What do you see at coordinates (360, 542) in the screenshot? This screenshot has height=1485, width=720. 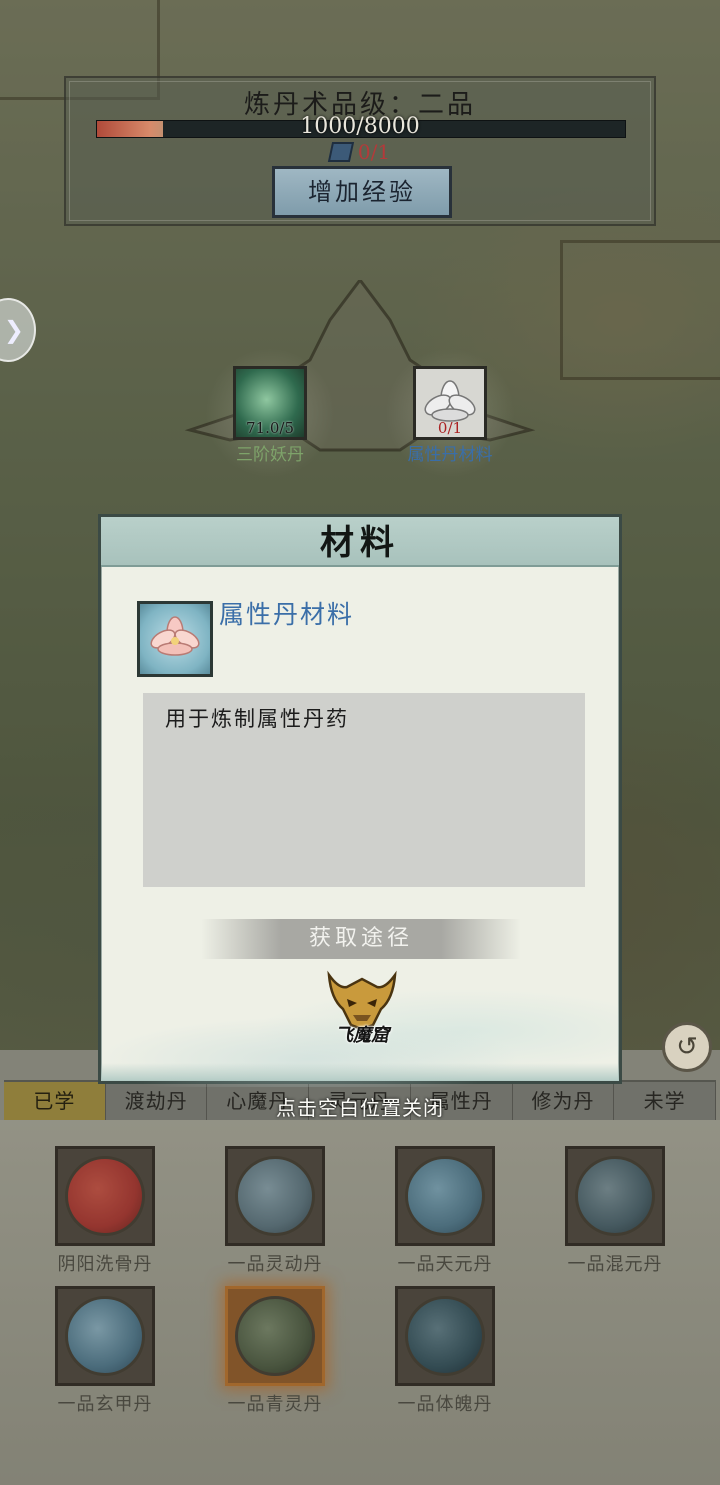 I see `dialog-title: 材料` at bounding box center [360, 542].